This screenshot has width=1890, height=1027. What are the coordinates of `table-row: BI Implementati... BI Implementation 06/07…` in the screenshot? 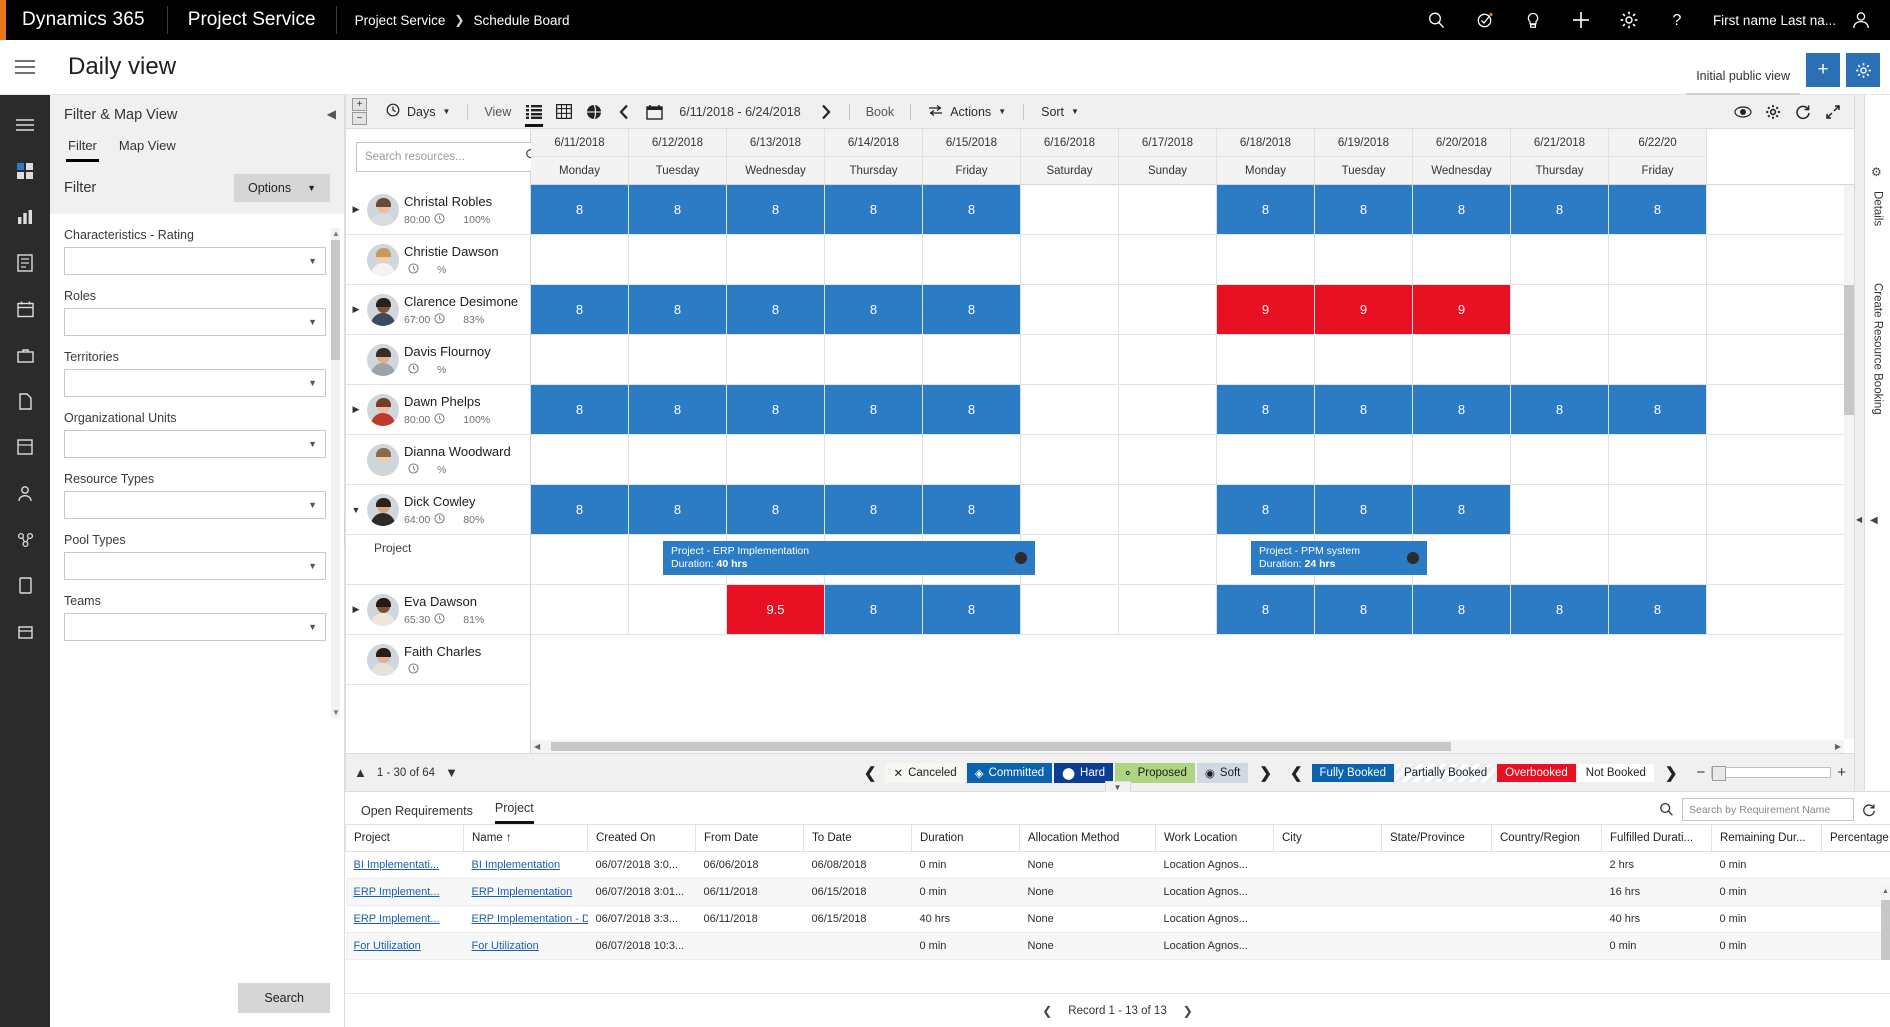 It's located at (1117, 865).